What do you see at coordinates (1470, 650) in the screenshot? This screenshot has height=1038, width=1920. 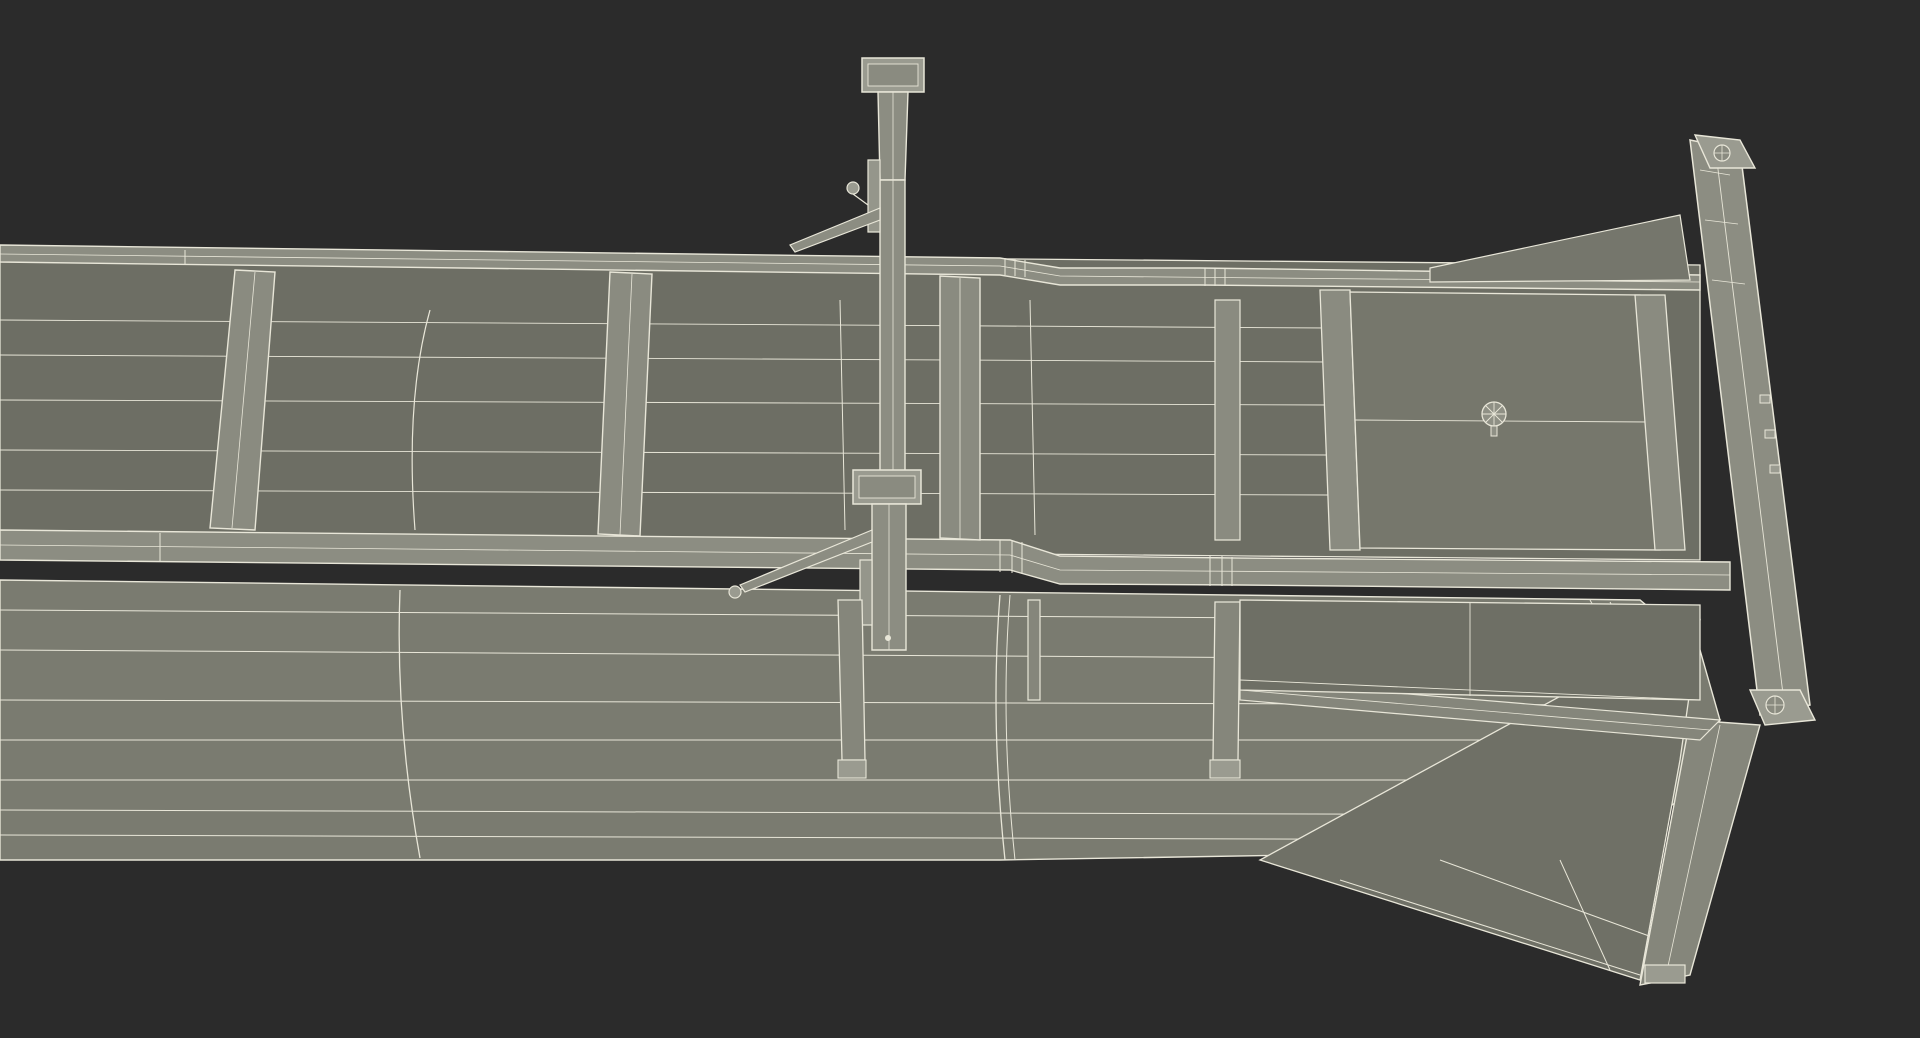 I see `side-compartment` at bounding box center [1470, 650].